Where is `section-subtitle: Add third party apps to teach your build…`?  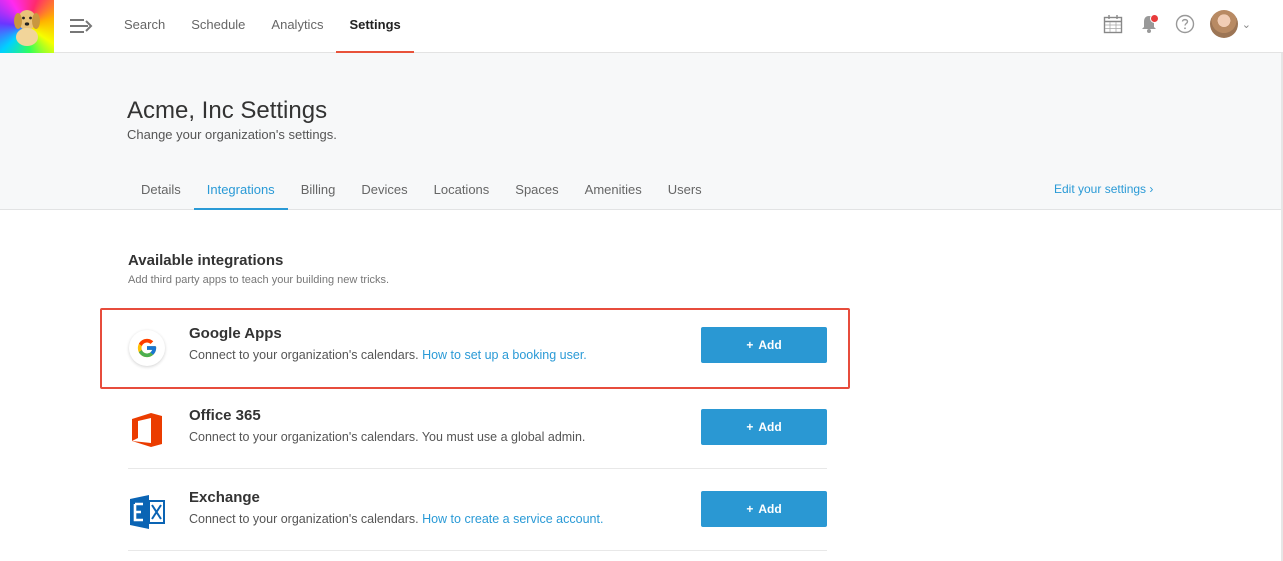
section-subtitle: Add third party apps to teach your build… is located at coordinates (259, 280).